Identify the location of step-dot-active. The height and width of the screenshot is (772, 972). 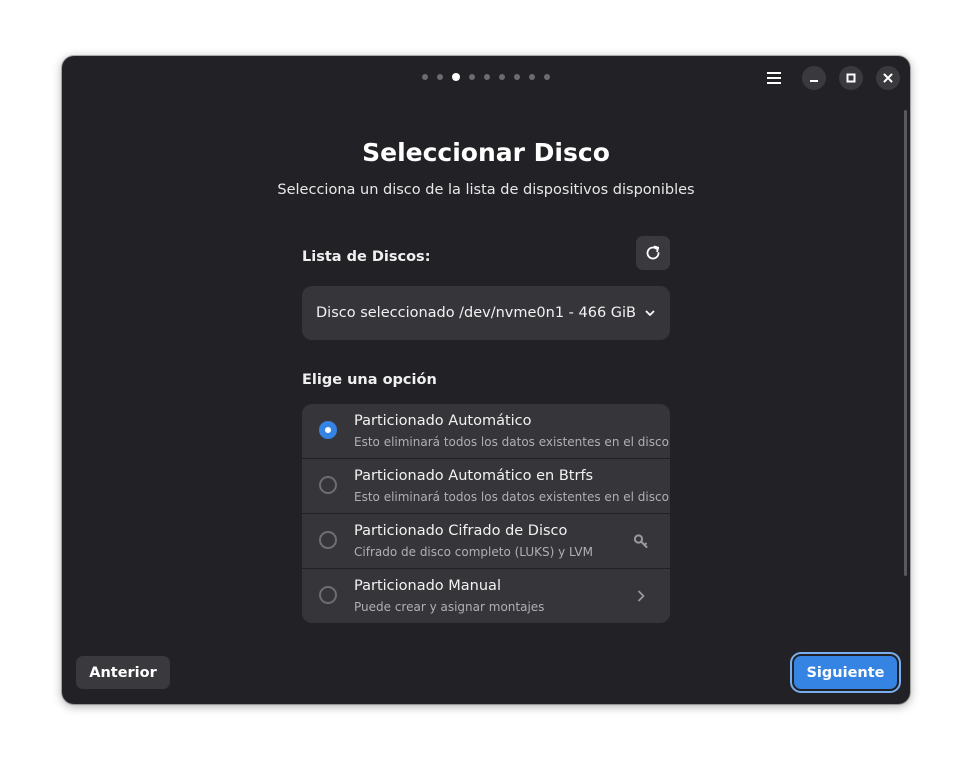
(456, 77).